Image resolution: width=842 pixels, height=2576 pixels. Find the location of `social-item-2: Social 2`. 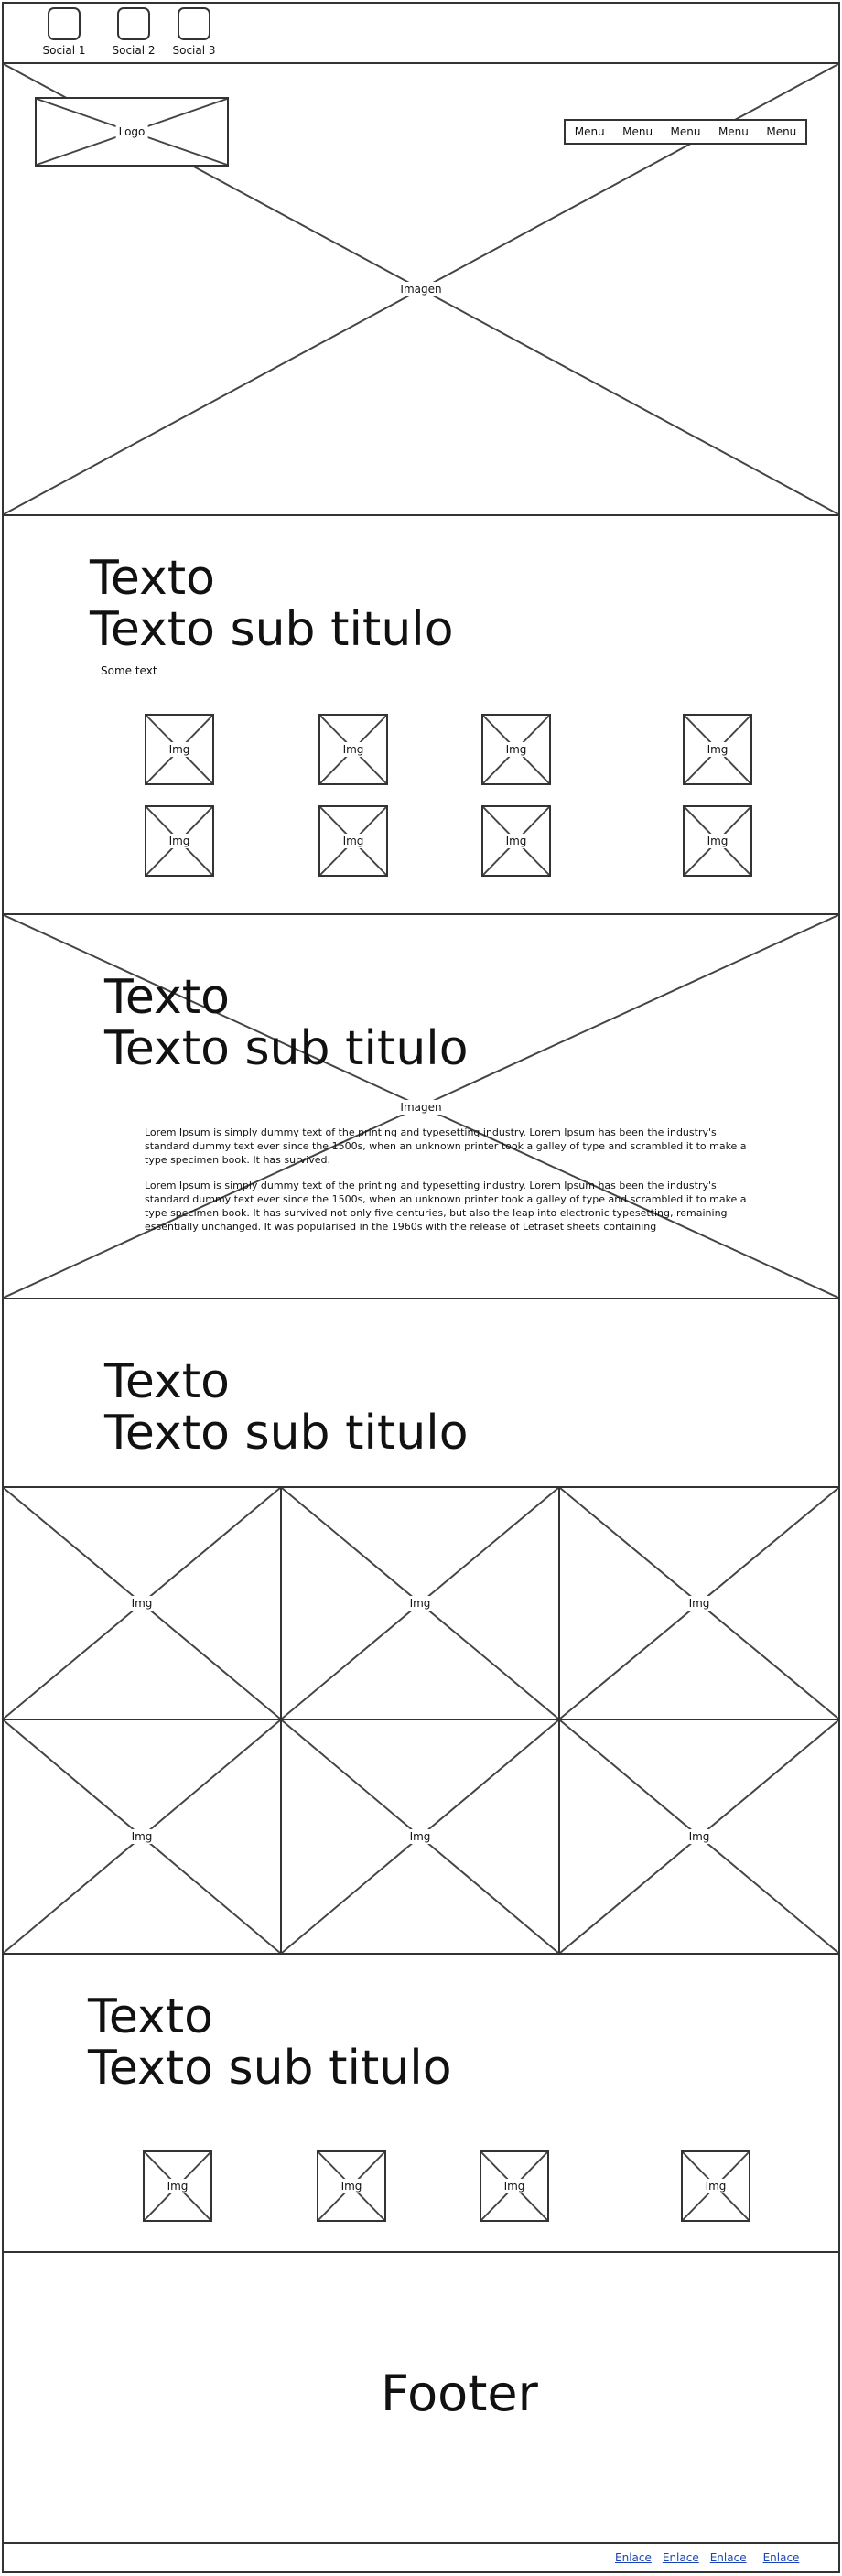

social-item-2: Social 2 is located at coordinates (134, 32).